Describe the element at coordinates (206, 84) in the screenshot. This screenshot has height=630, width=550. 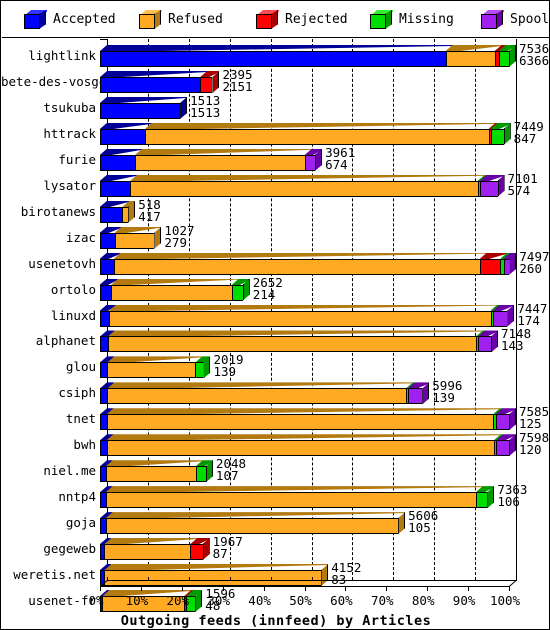
I see `bar-segment-rejected` at that location.